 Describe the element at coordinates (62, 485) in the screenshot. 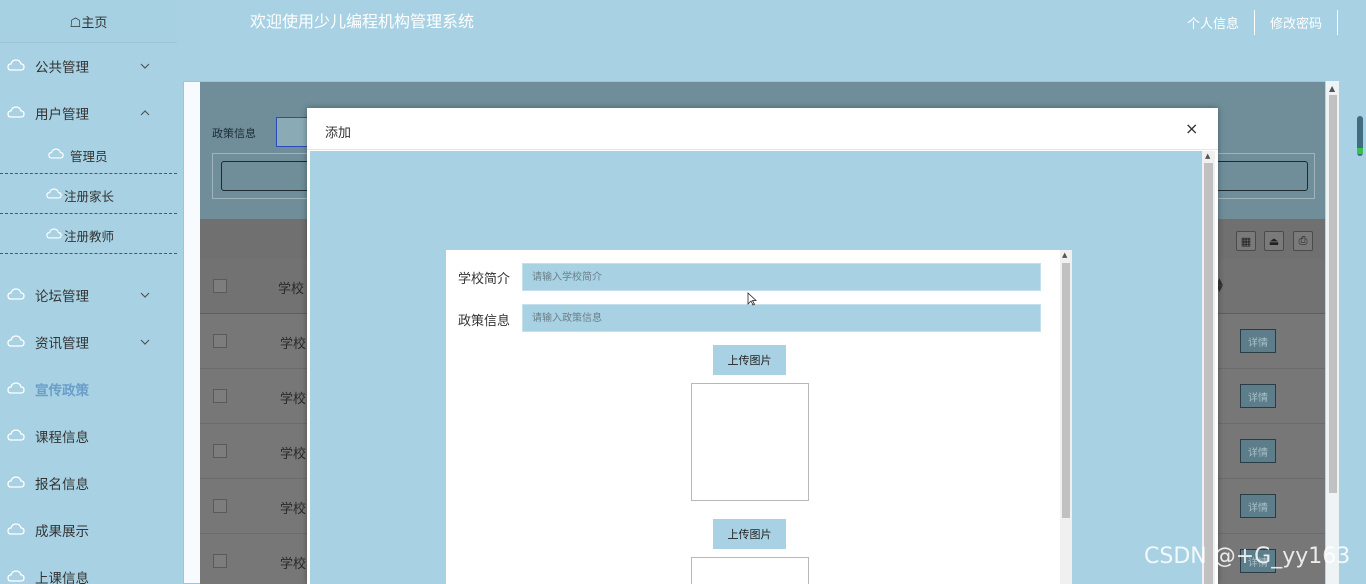

I see `sidebar-item-label: 报名信息` at that location.